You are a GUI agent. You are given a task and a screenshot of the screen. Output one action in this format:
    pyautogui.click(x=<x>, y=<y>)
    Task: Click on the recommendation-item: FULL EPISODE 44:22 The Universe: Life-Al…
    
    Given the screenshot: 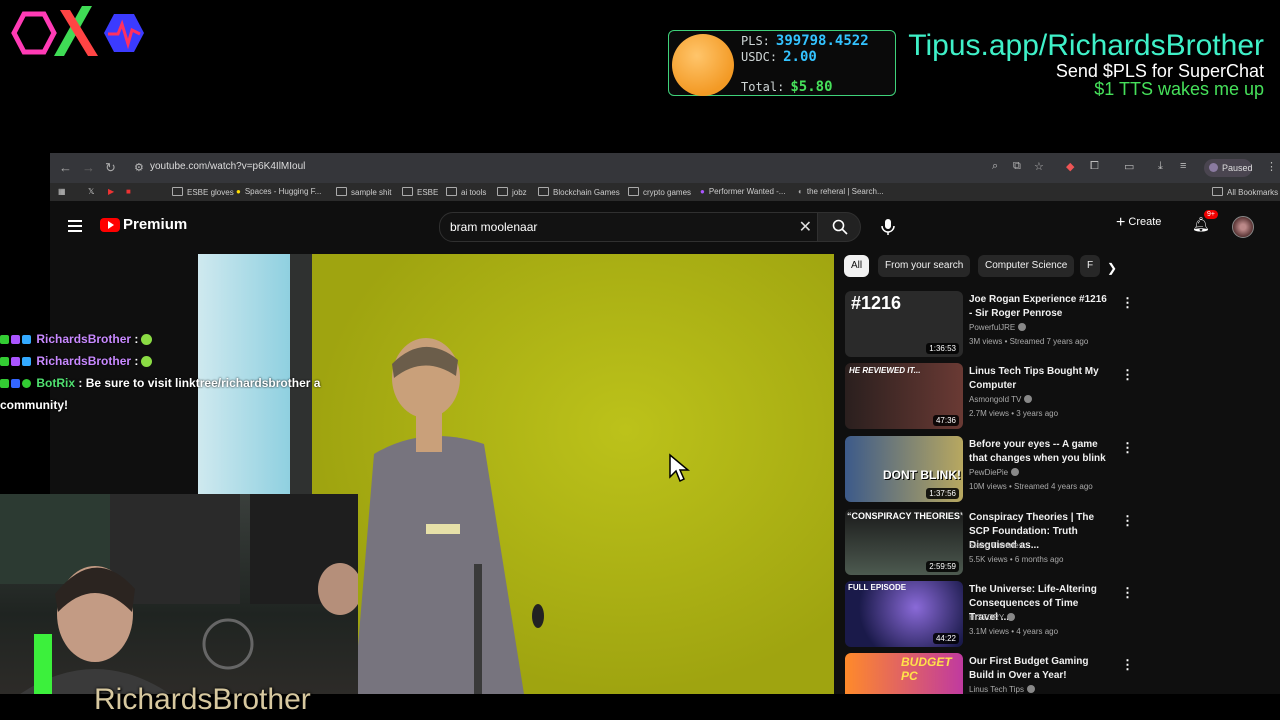 What is the action you would take?
    pyautogui.click(x=995, y=616)
    